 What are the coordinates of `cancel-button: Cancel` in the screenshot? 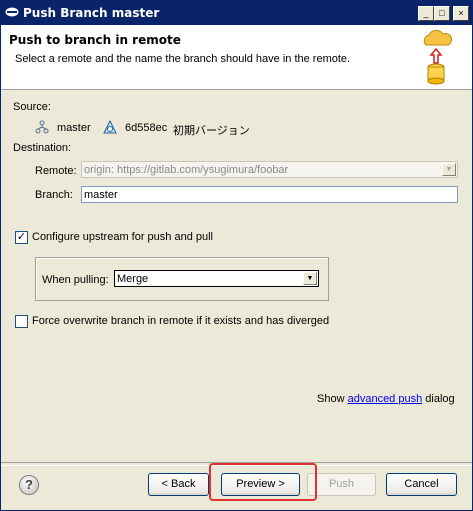 It's located at (421, 484).